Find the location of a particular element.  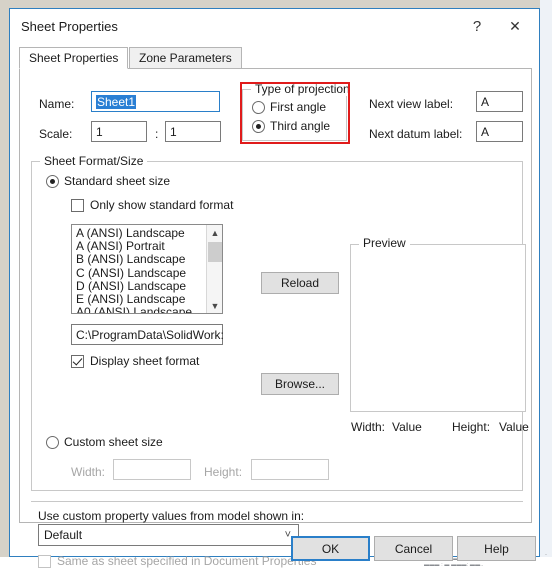

reload-button-label: Reload is located at coordinates (300, 283).